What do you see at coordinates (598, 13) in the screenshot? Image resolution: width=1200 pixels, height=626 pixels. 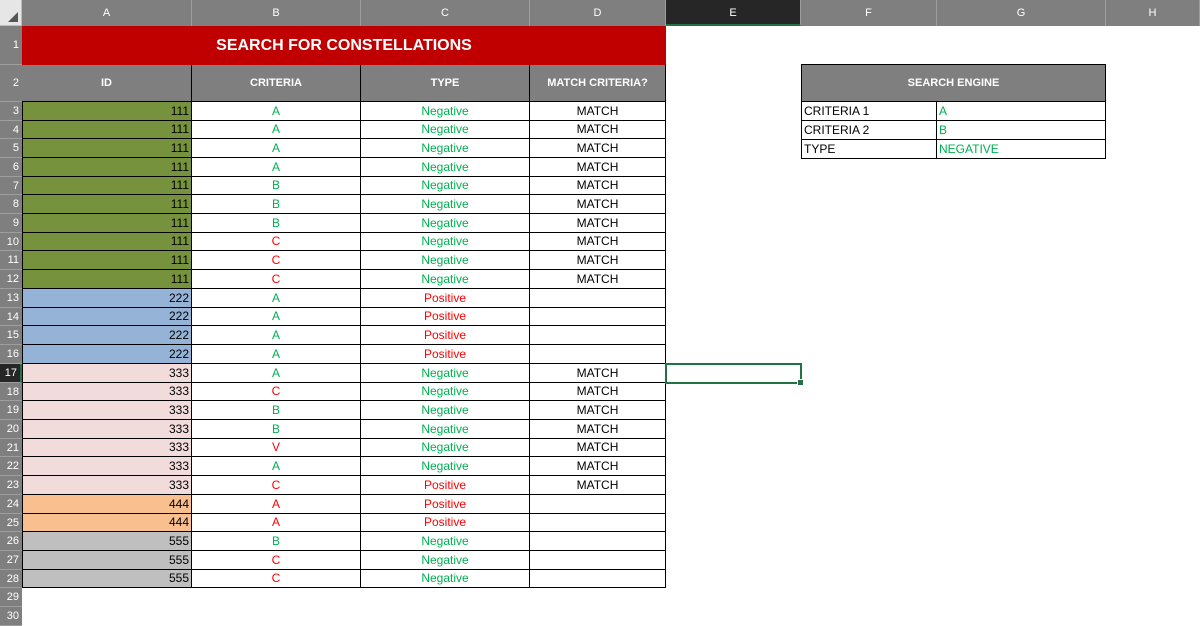 I see `column-header-d: D` at bounding box center [598, 13].